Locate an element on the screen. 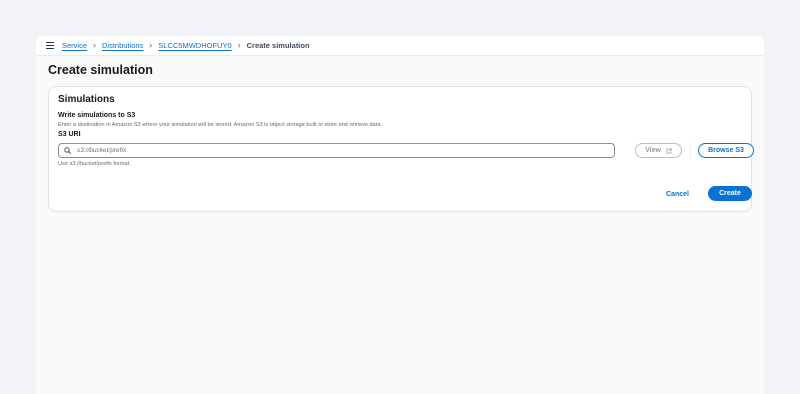 Image resolution: width=800 pixels, height=394 pixels. search-icon is located at coordinates (67, 150).